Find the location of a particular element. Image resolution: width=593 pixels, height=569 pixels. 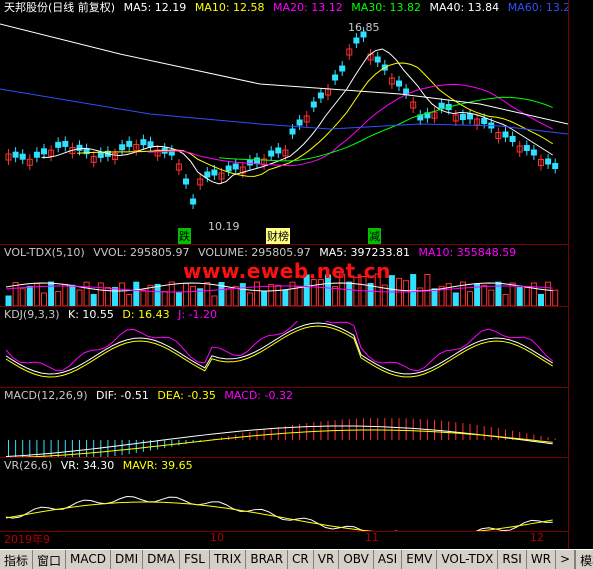

ma5-value: MA5: 12.19 is located at coordinates (155, 7).